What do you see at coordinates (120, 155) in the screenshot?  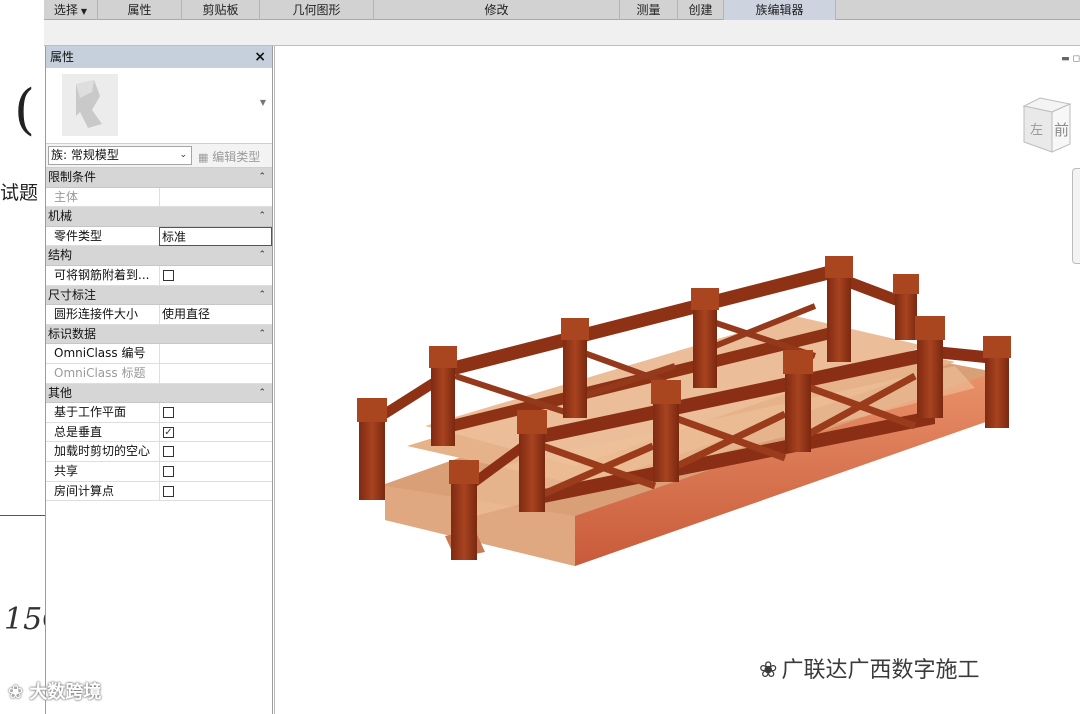 I see `family-dropdown: 族: 常规模型 ⌄` at bounding box center [120, 155].